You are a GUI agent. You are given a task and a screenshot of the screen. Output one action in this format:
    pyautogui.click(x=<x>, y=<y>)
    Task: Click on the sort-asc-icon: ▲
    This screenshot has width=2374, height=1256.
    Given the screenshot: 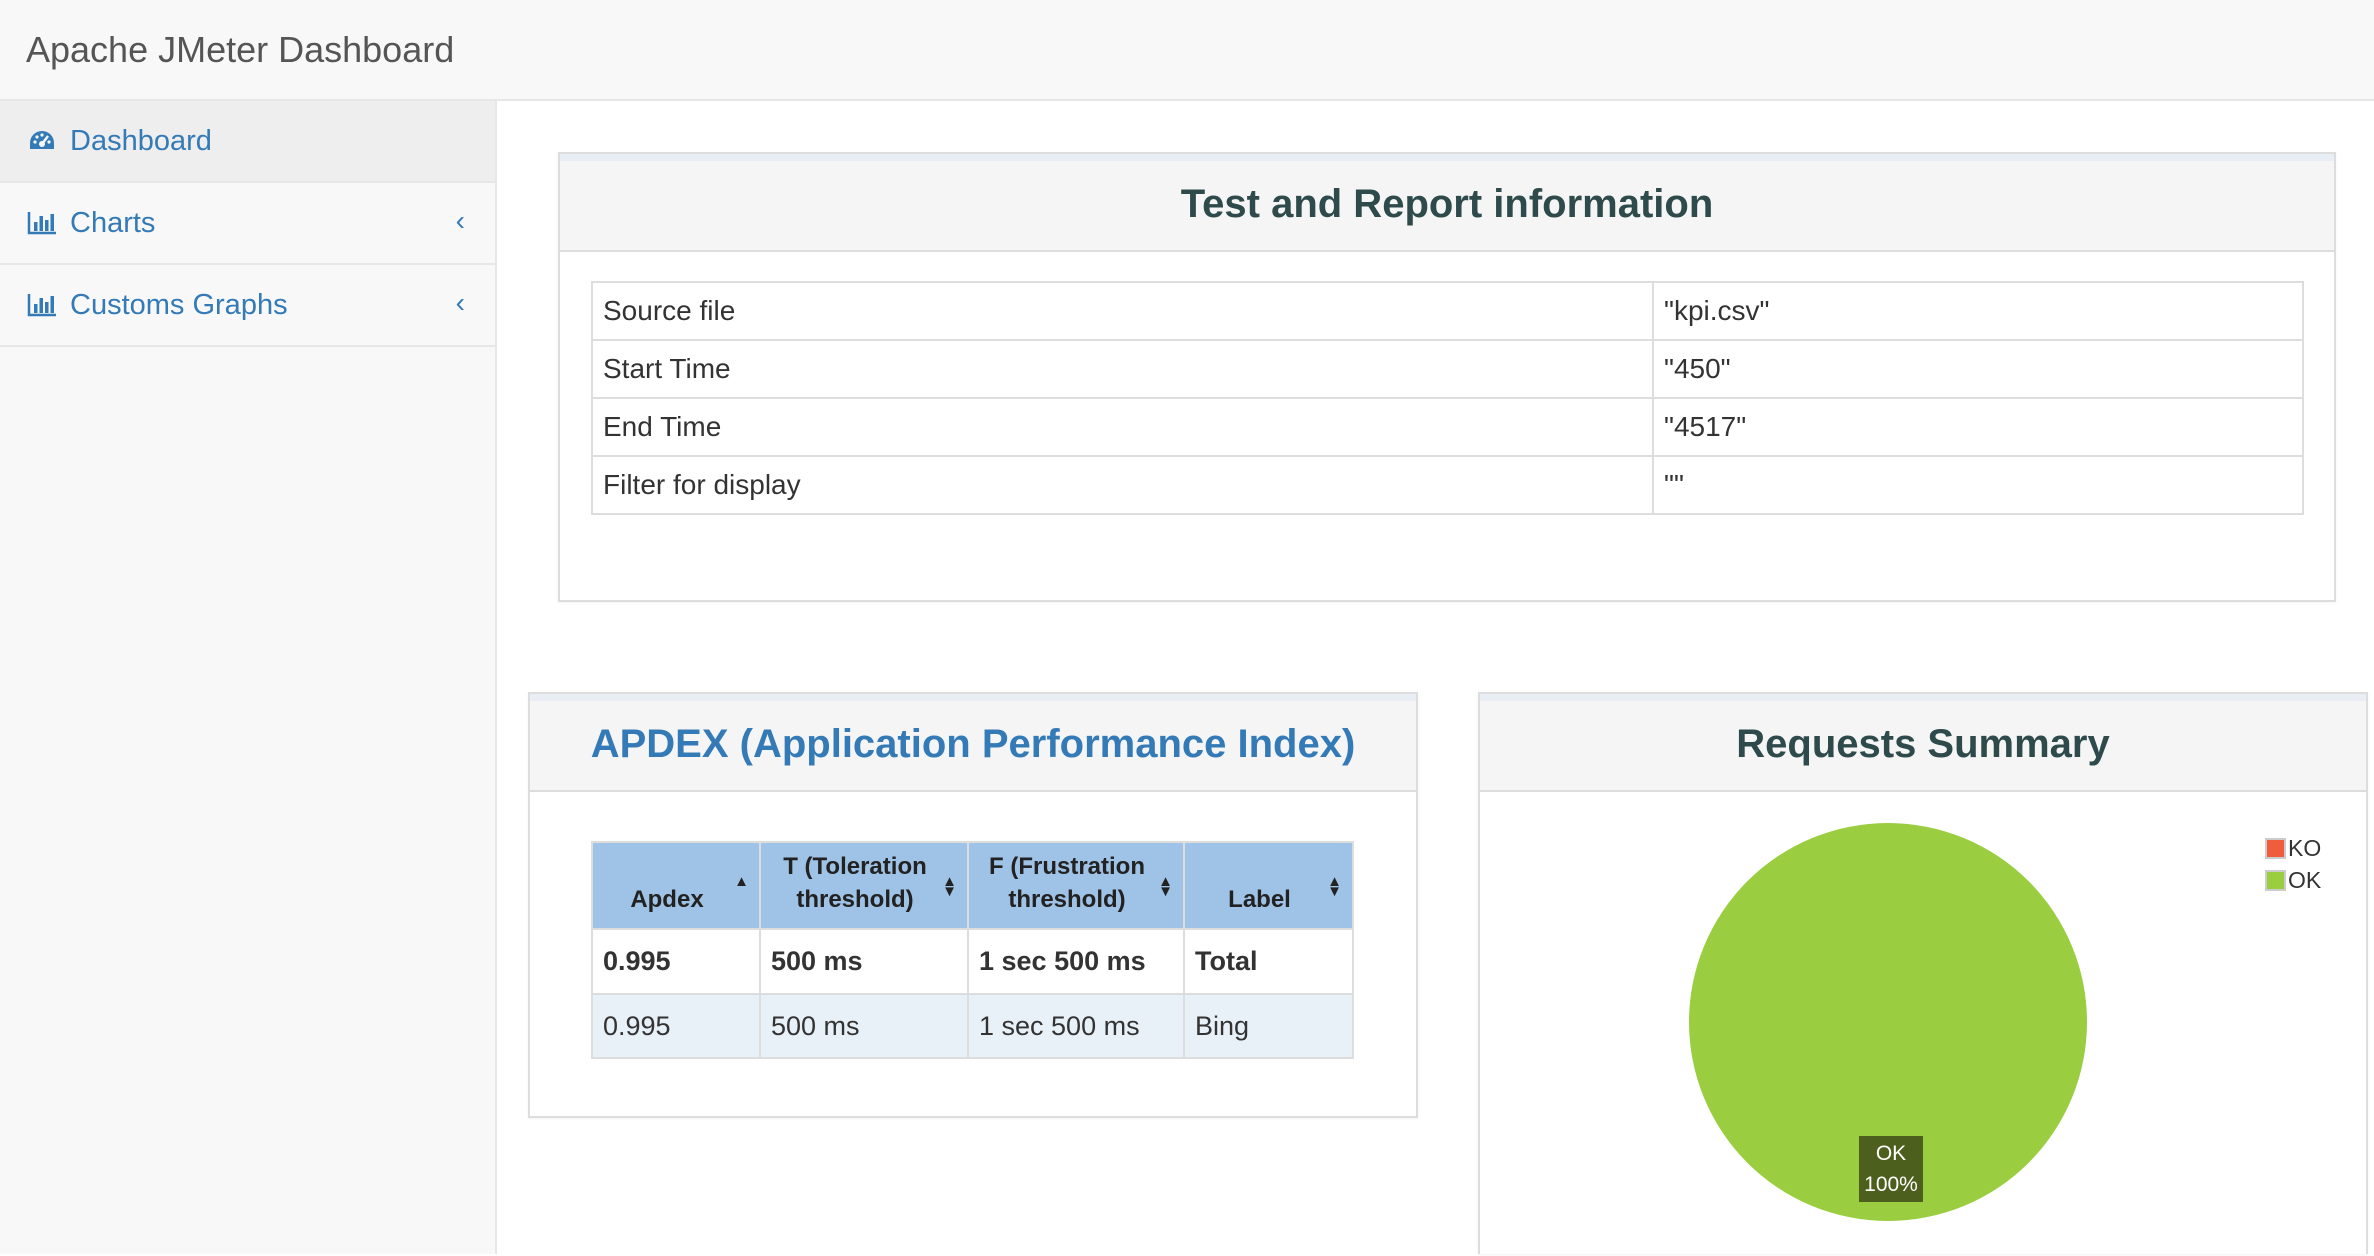 What is the action you would take?
    pyautogui.click(x=741, y=881)
    